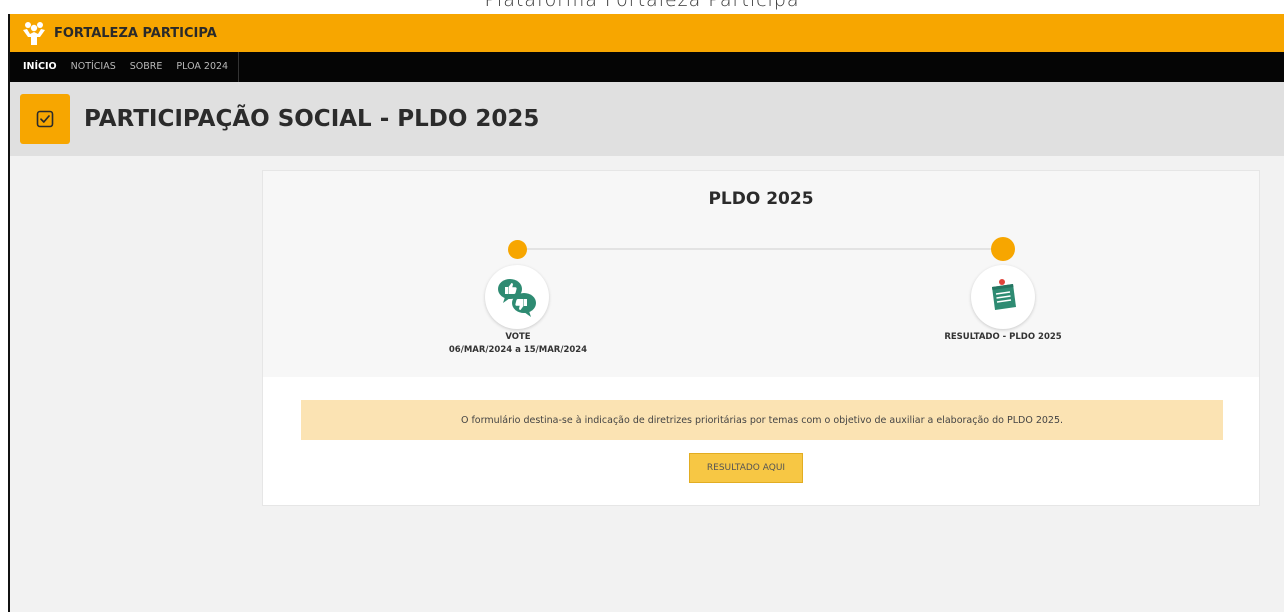 The width and height of the screenshot is (1284, 612). I want to click on notepad-icon, so click(1003, 297).